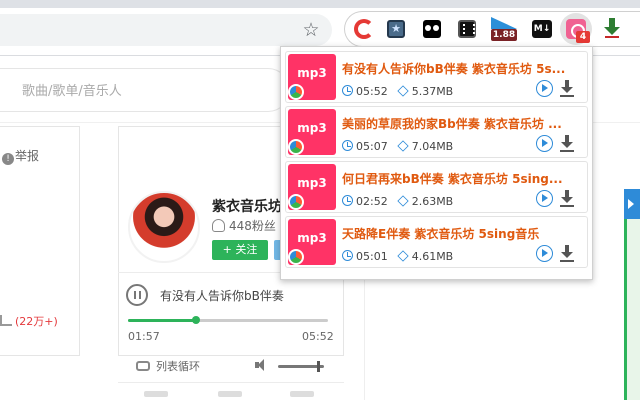  I want to click on address-bar, so click(166, 30).